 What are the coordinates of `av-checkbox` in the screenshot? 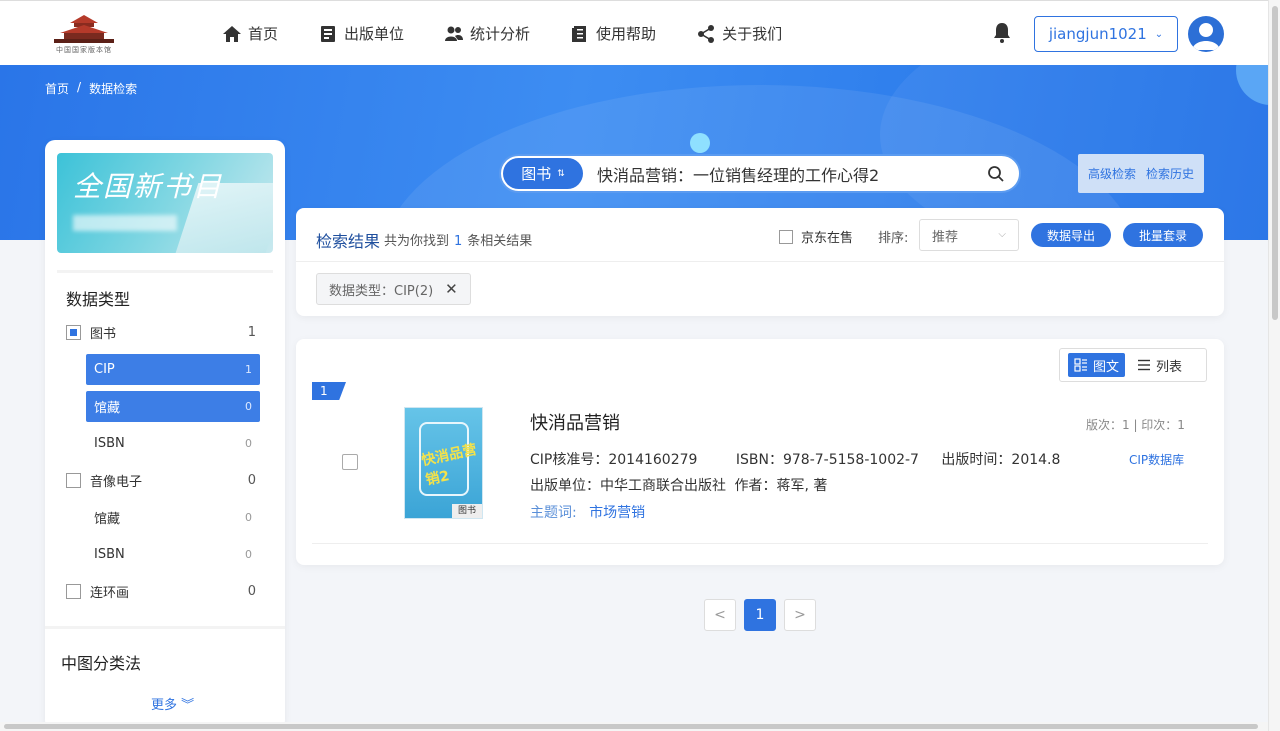 It's located at (73, 480).